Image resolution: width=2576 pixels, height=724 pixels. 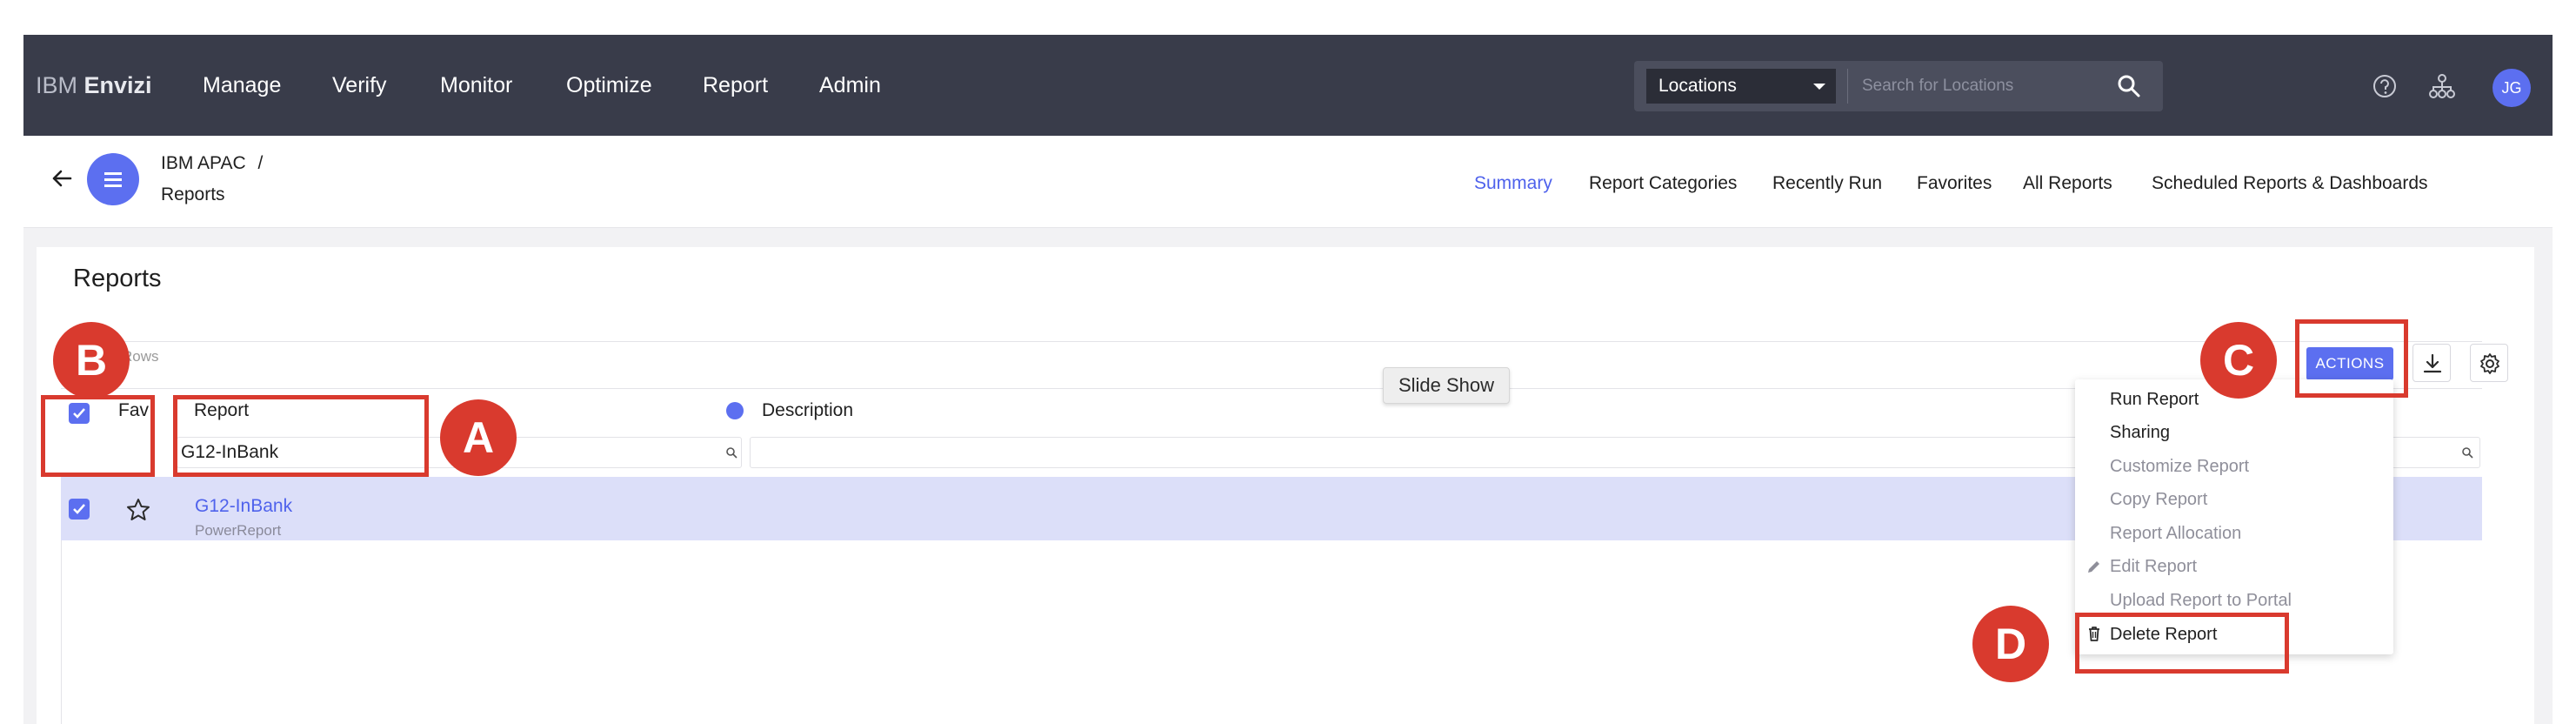 I want to click on favorite-star-icon, so click(x=138, y=510).